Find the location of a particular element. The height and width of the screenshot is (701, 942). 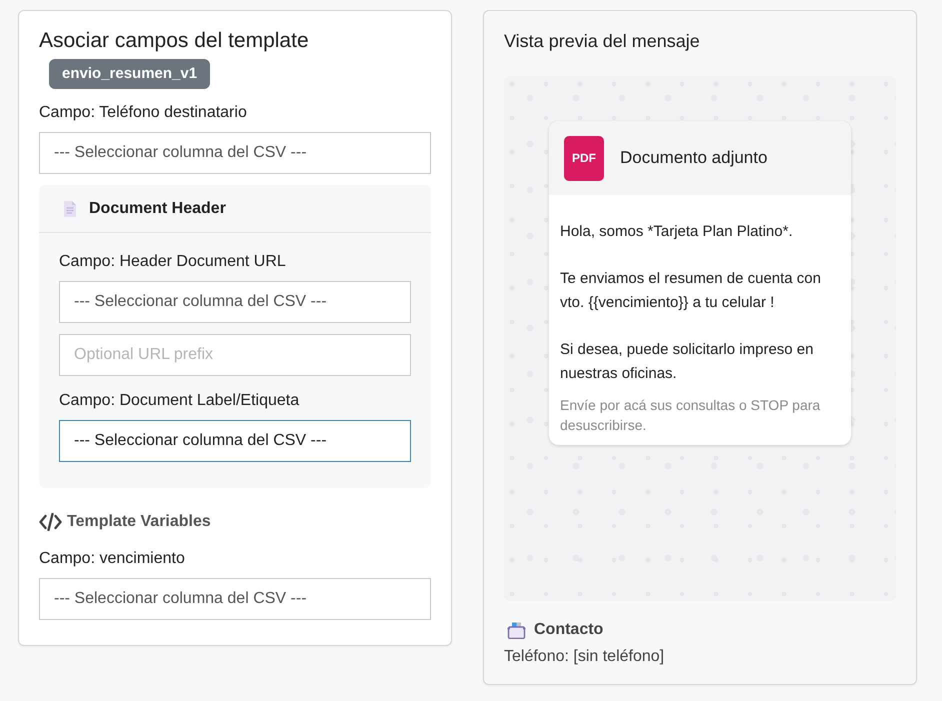

section-title: Template Variables is located at coordinates (139, 522).